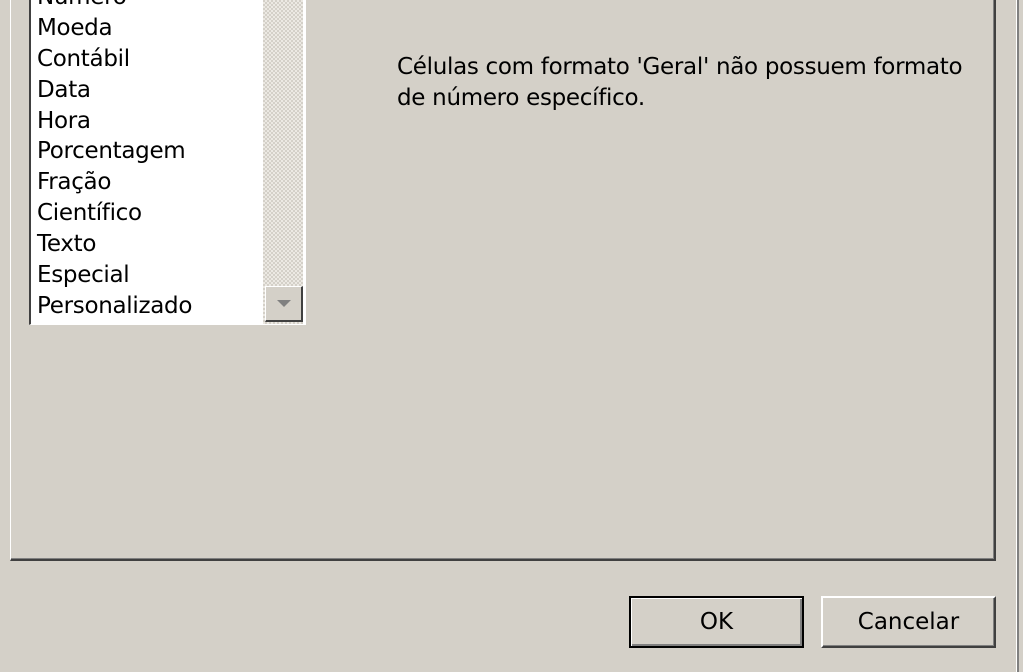 The width and height of the screenshot is (1023, 672). Describe the element at coordinates (283, 162) in the screenshot. I see `vertical-scrollbar-track` at that location.